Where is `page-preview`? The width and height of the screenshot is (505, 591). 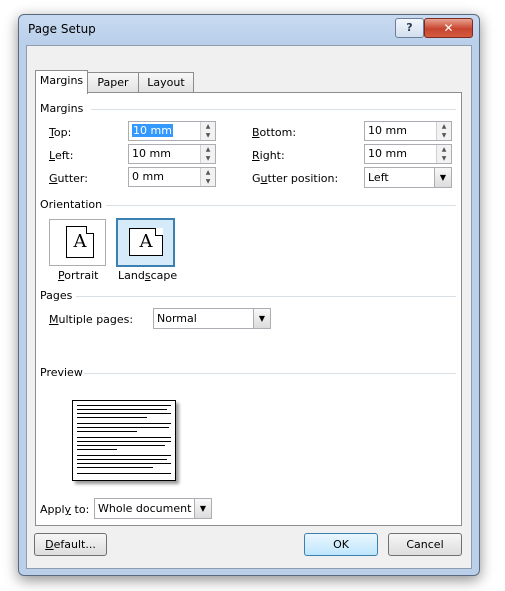 page-preview is located at coordinates (124, 440).